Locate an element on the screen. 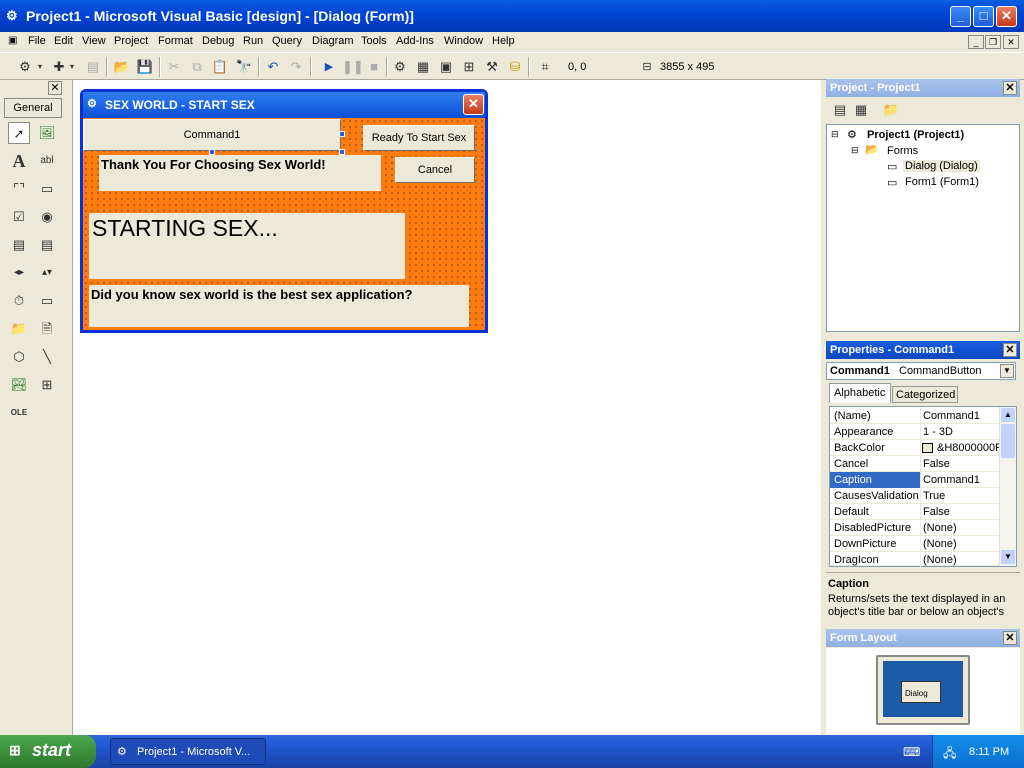  paste-icon: 📋 is located at coordinates (220, 67).